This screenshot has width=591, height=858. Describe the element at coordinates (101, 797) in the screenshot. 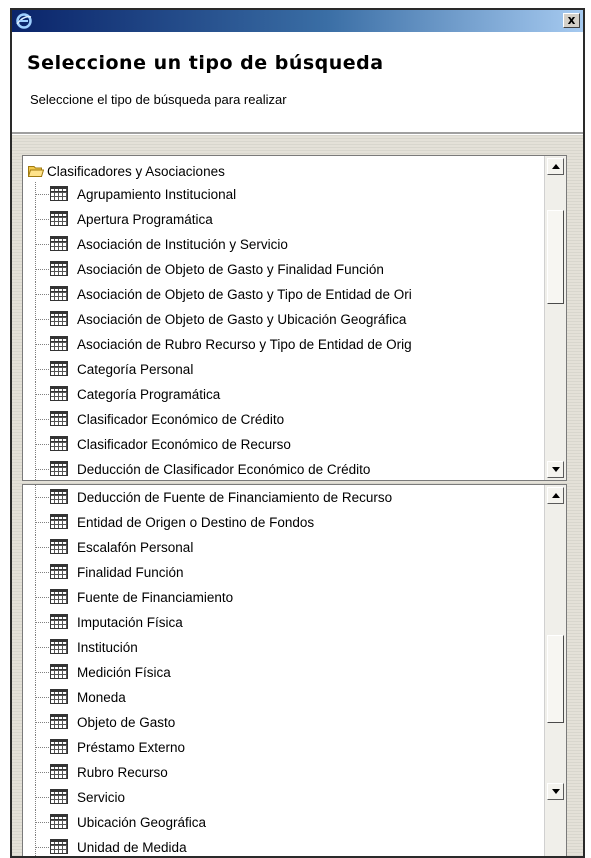

I see `tree-item-label: Servicio` at that location.